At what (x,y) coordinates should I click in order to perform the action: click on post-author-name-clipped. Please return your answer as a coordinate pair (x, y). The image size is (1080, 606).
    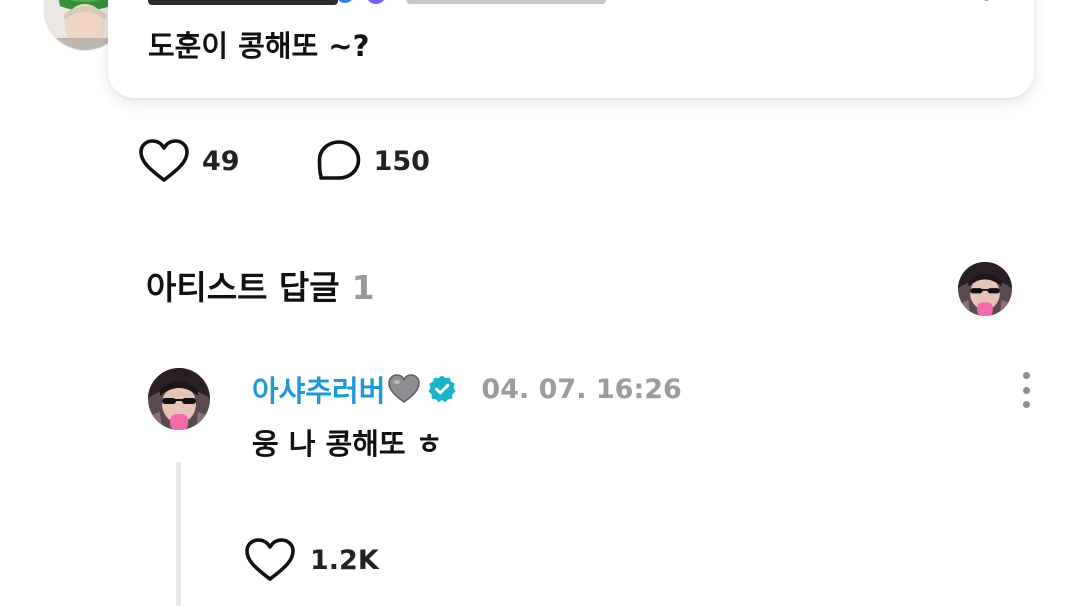
    Looking at the image, I should click on (243, 2).